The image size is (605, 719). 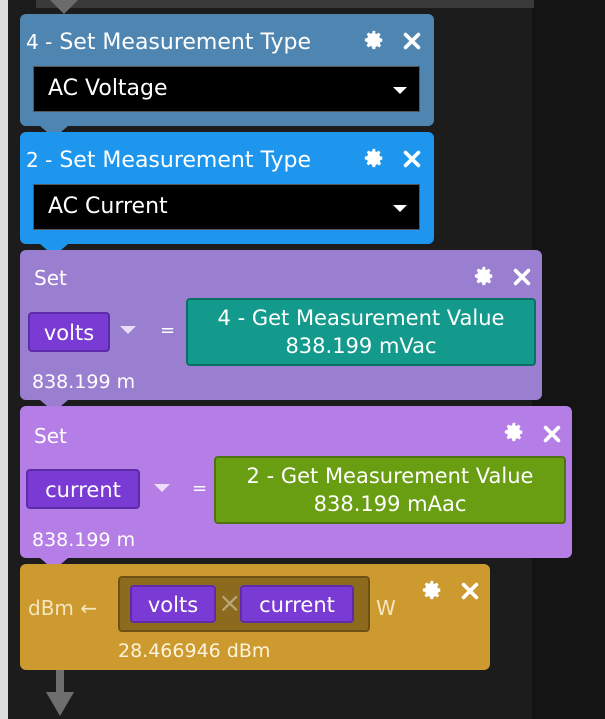 What do you see at coordinates (226, 89) in the screenshot?
I see `measurement-type-select: AC Voltage` at bounding box center [226, 89].